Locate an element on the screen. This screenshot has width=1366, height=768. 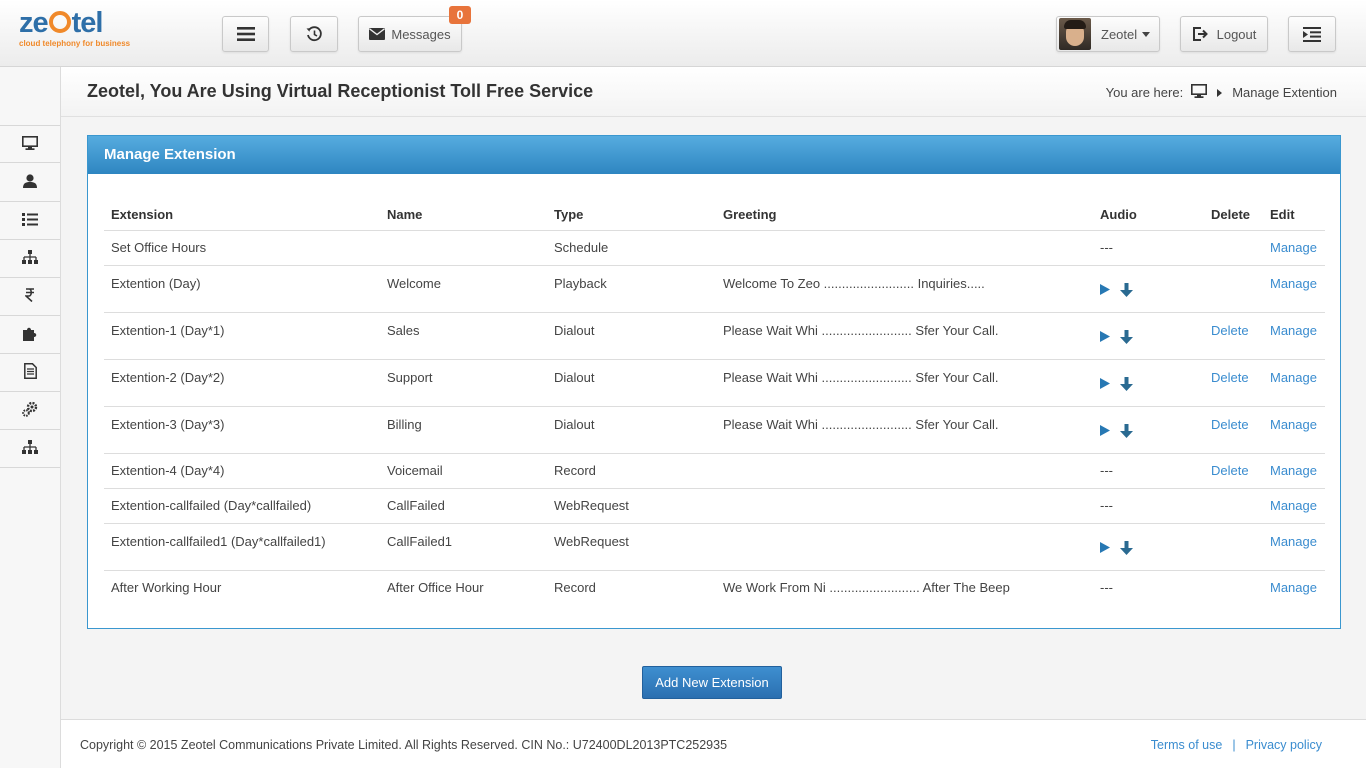
document-icon is located at coordinates (30, 372).